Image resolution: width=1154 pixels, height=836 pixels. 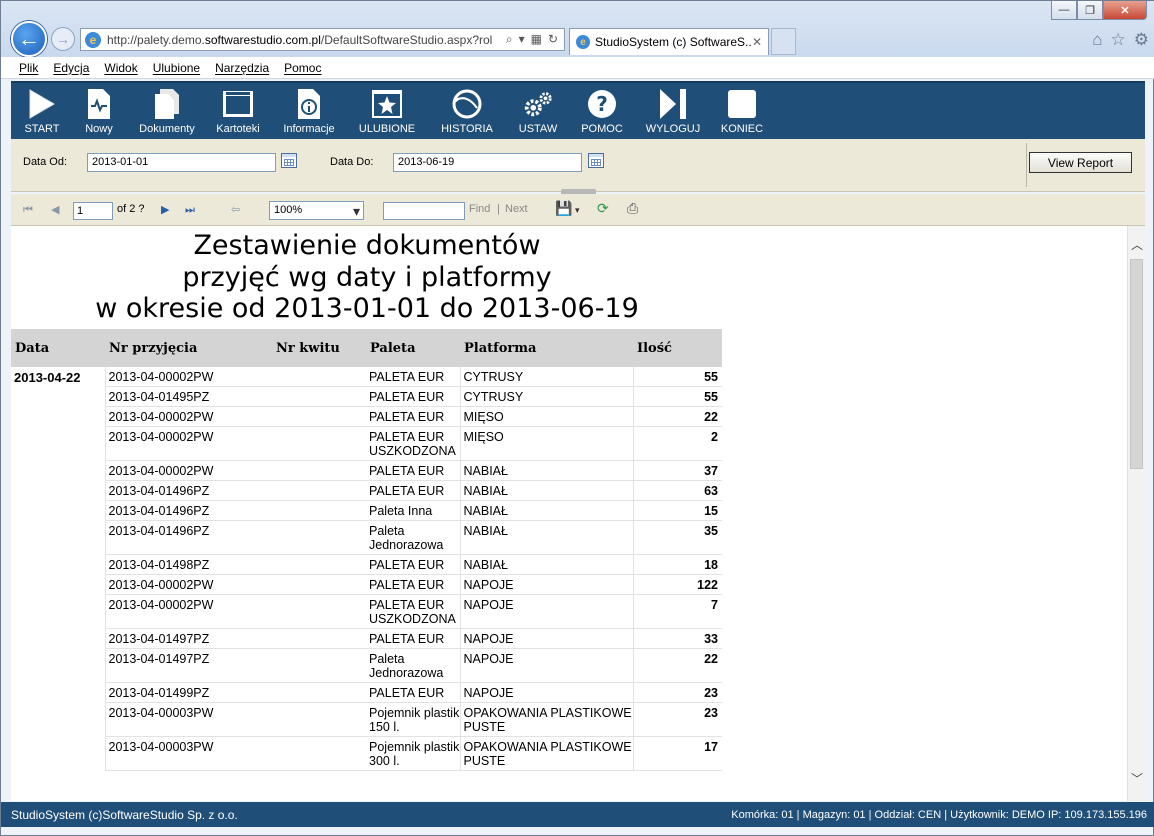 I want to click on star-icon, so click(x=387, y=104).